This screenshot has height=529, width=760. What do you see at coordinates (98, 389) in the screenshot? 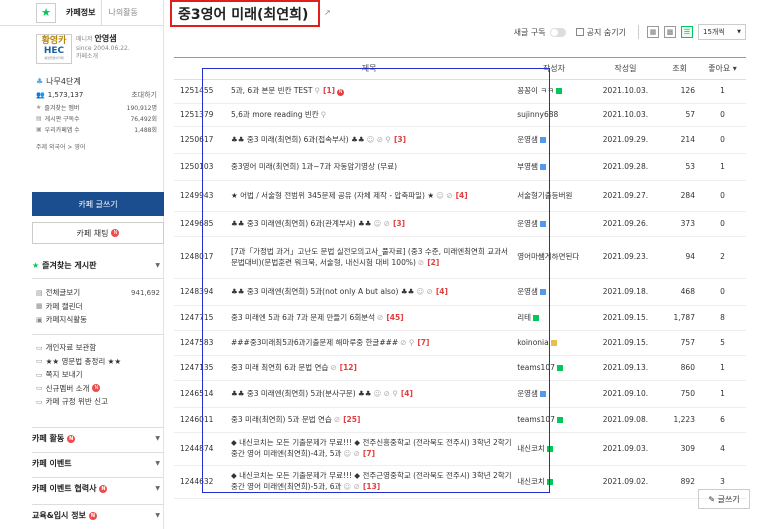
I see `menu-item-new-members: ▭ 신규멤버 소개 N` at bounding box center [98, 389].